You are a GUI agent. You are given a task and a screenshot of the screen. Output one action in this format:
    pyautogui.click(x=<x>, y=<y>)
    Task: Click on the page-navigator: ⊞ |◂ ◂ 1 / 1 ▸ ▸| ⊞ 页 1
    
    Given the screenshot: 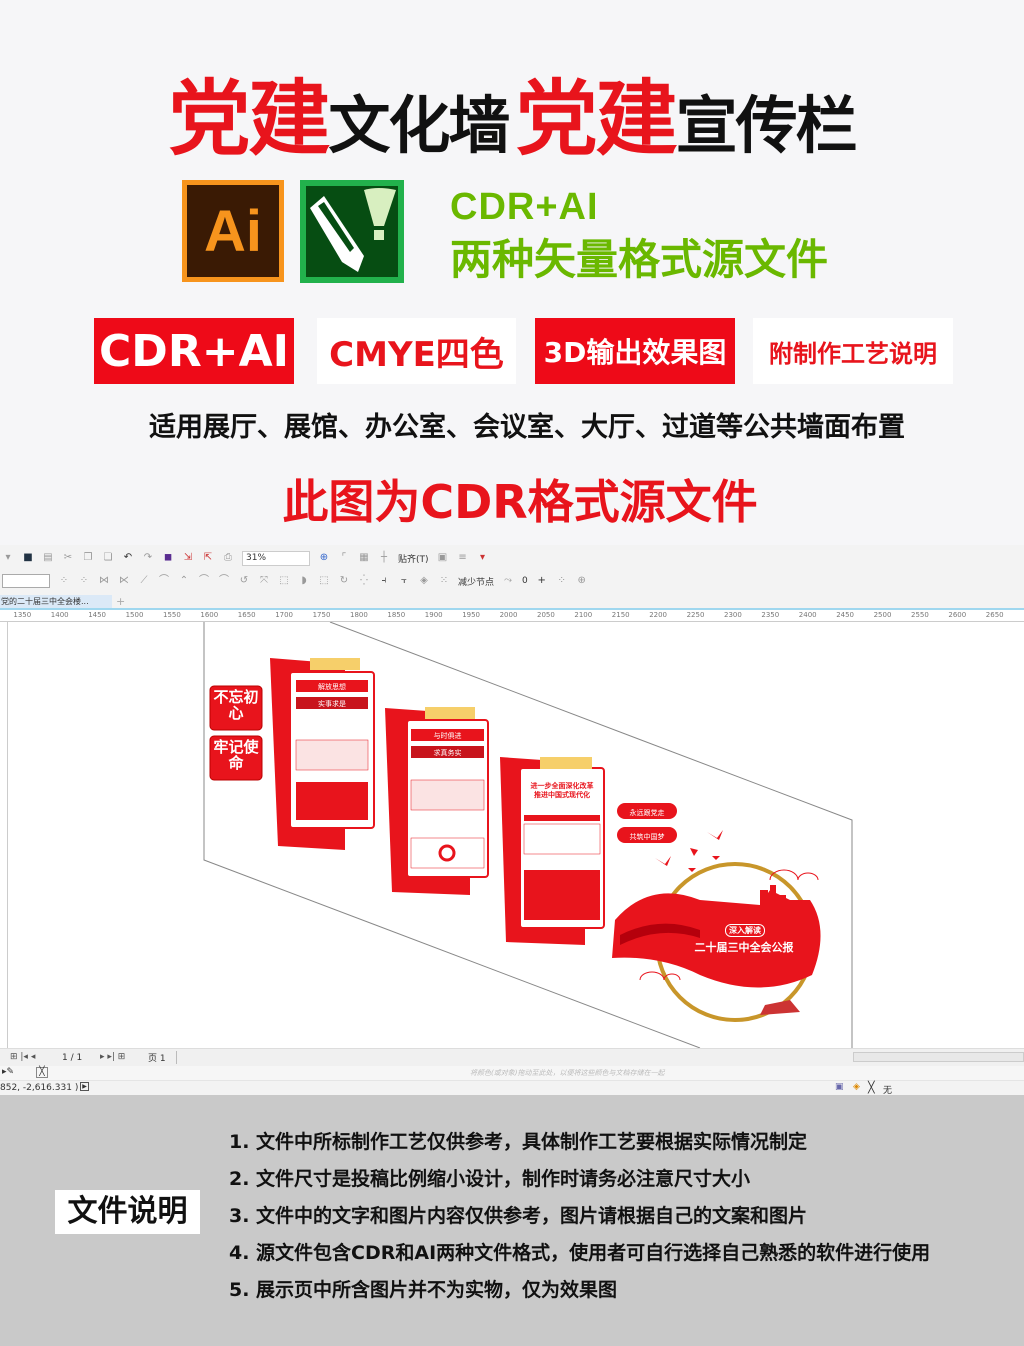 What is the action you would take?
    pyautogui.click(x=512, y=1057)
    